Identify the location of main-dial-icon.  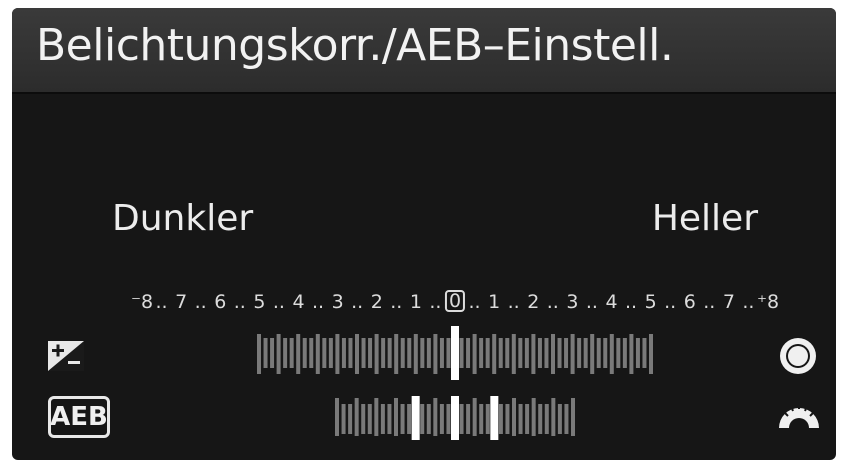
(798, 356).